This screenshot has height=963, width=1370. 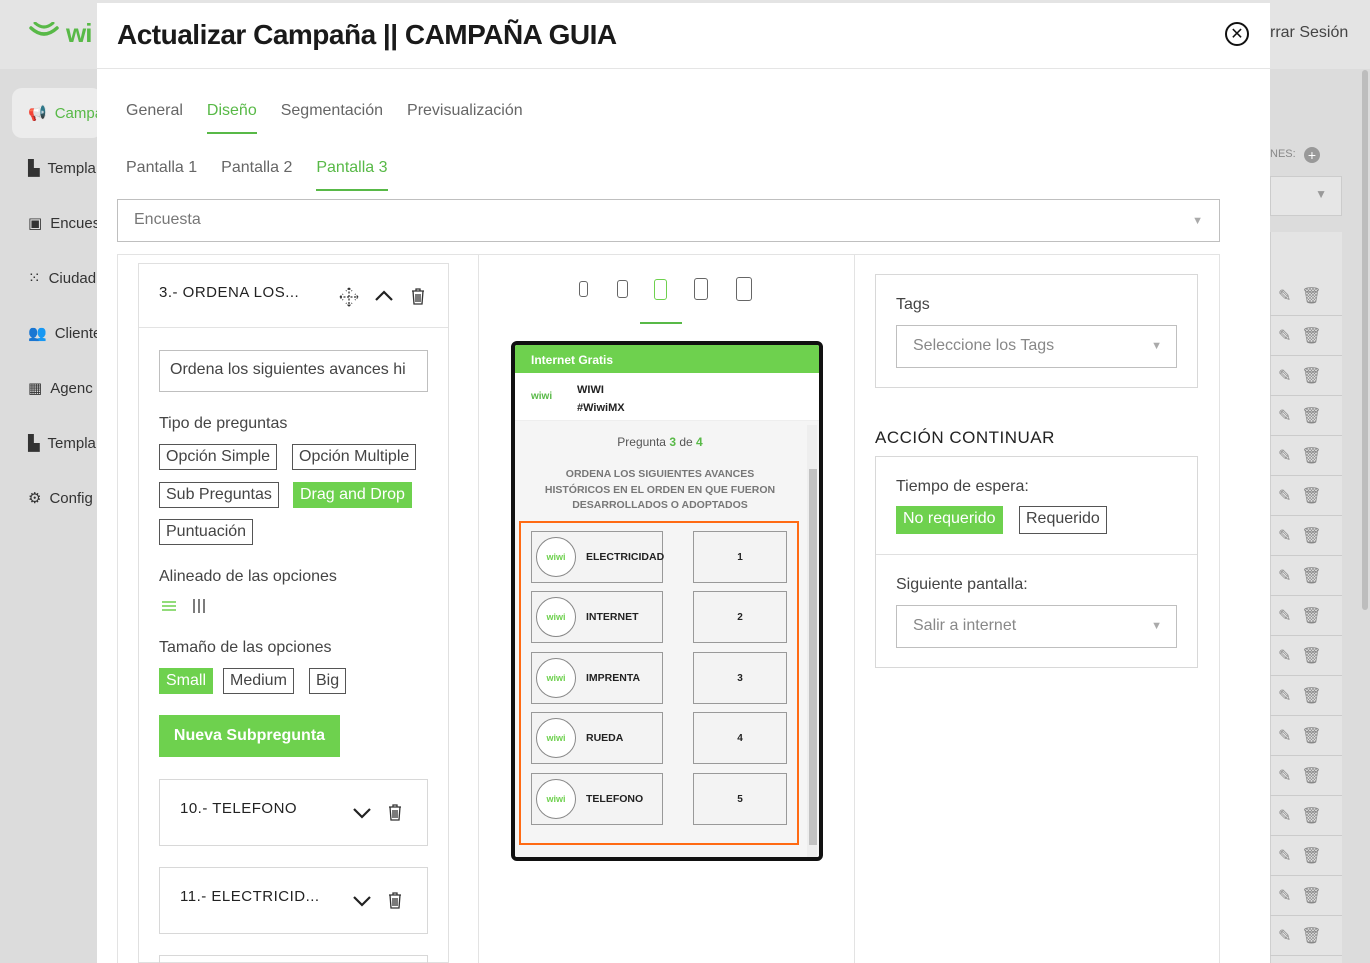 I want to click on device-xl-icon, so click(x=744, y=289).